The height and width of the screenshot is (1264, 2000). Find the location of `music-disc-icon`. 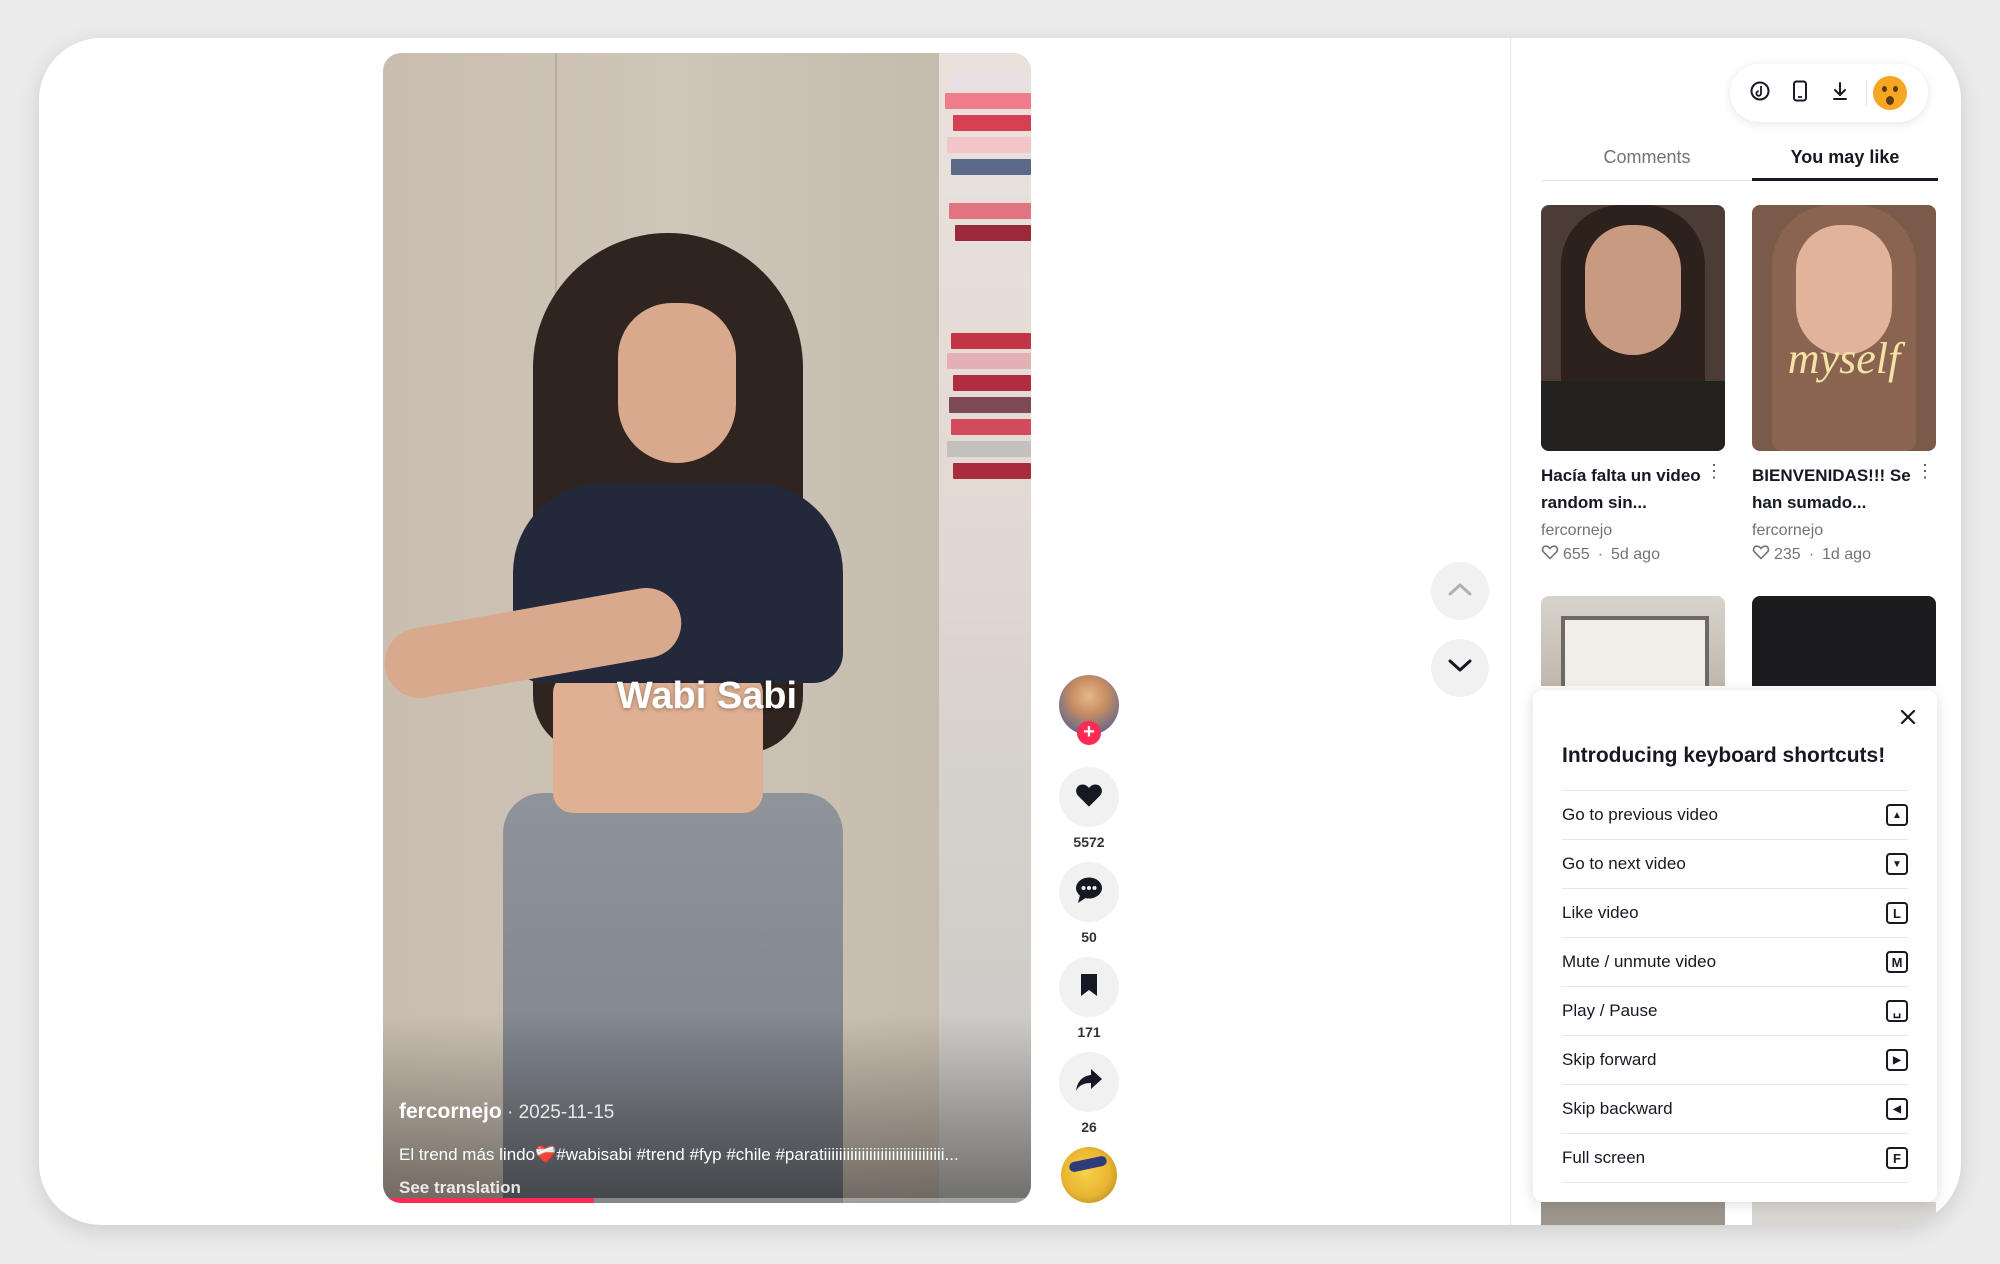

music-disc-icon is located at coordinates (1089, 1175).